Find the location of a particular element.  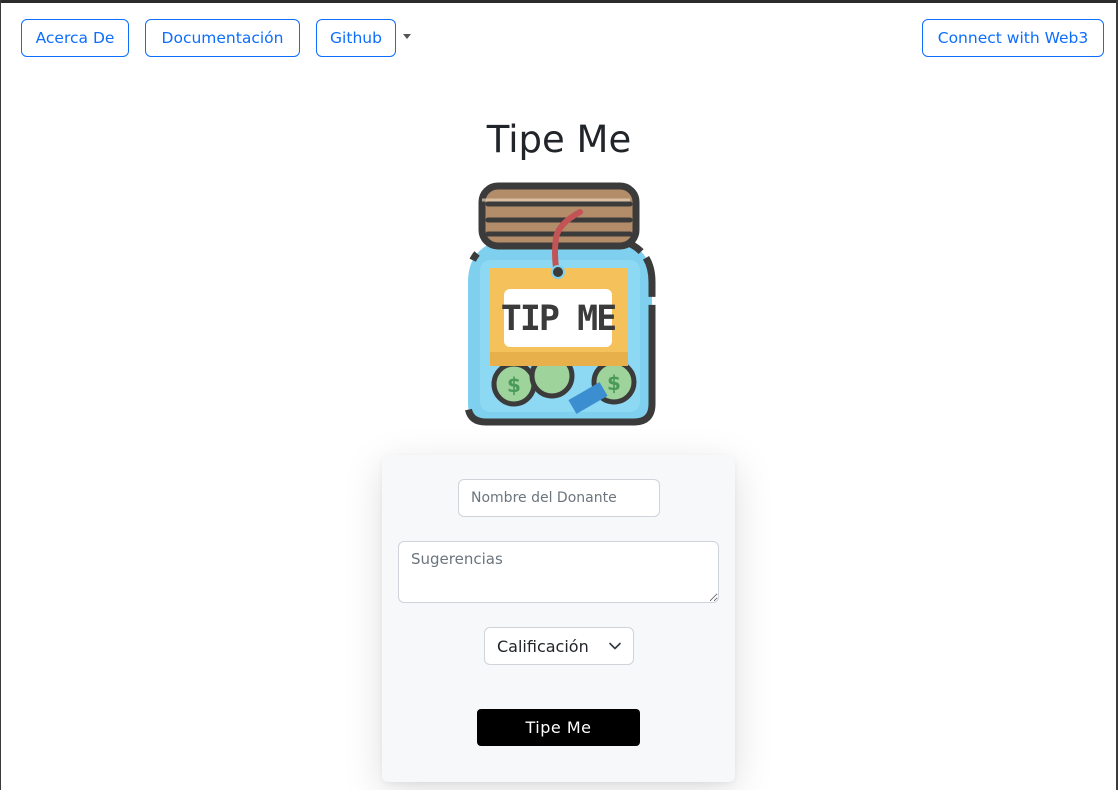

about-button: Acerca De is located at coordinates (75, 38).